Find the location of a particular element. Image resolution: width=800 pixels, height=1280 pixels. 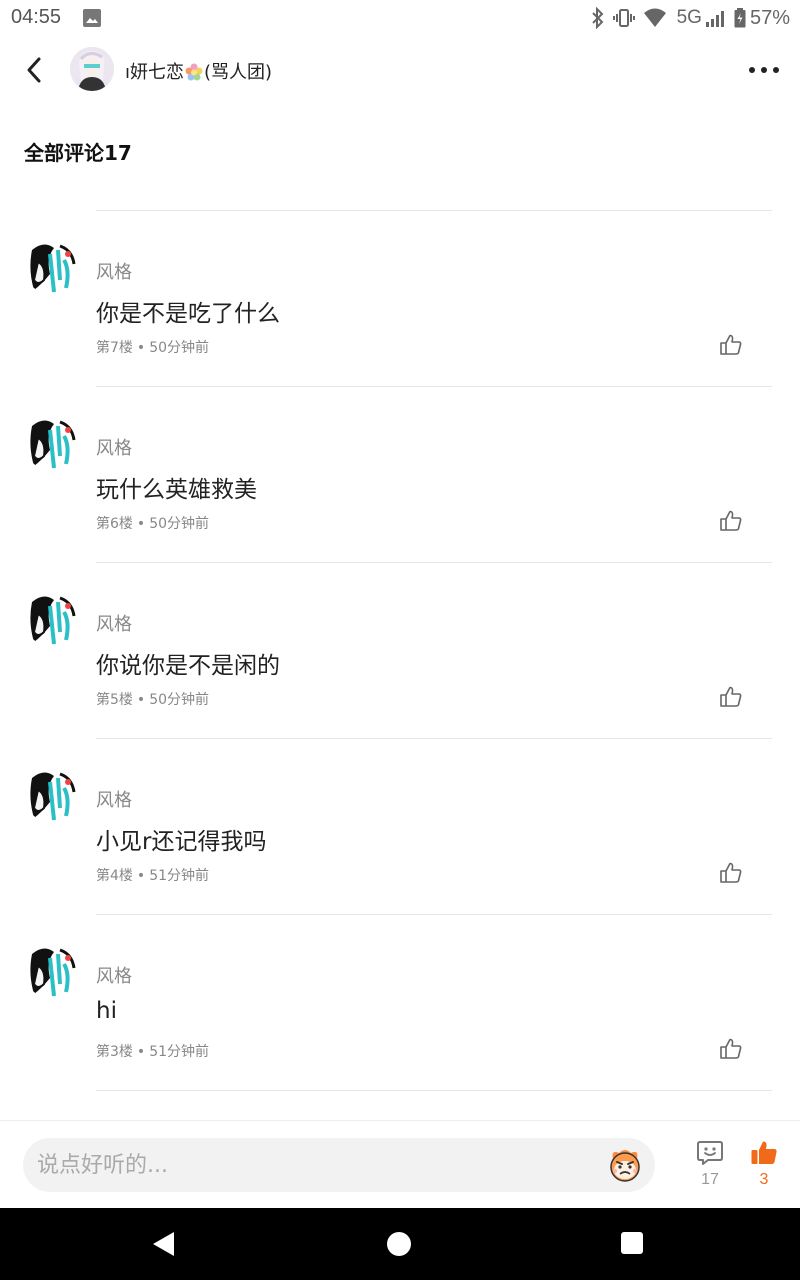

nav-recents-button is located at coordinates (632, 1243).